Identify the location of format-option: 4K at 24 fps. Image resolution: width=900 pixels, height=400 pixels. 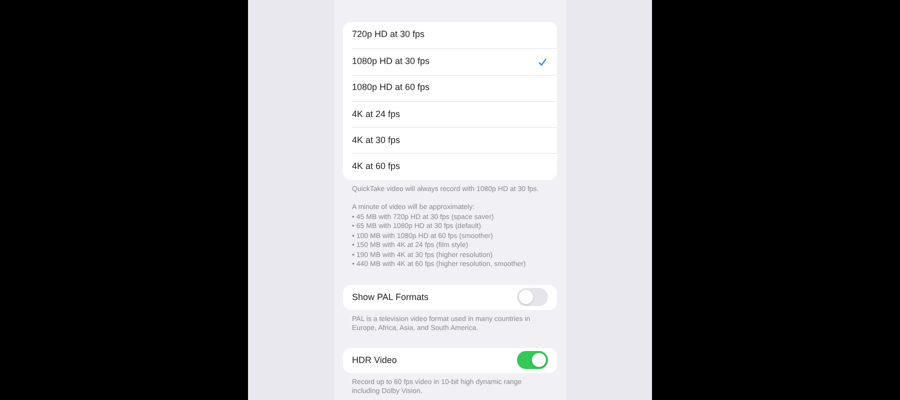
(454, 114).